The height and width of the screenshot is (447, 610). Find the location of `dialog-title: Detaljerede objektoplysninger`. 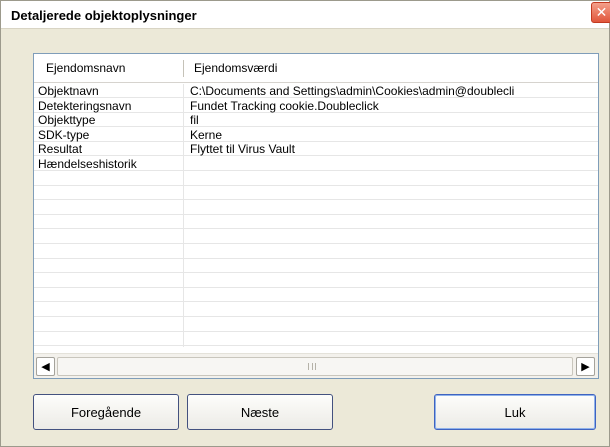

dialog-title: Detaljerede objektoplysninger is located at coordinates (104, 15).